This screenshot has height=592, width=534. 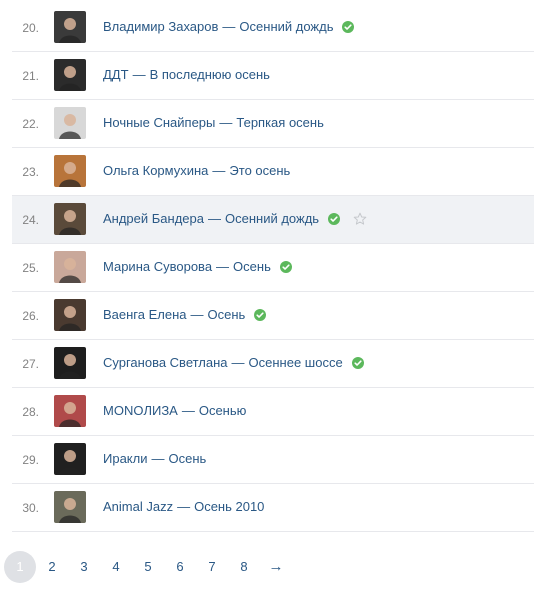 I want to click on track-number: 25., so click(x=30, y=268).